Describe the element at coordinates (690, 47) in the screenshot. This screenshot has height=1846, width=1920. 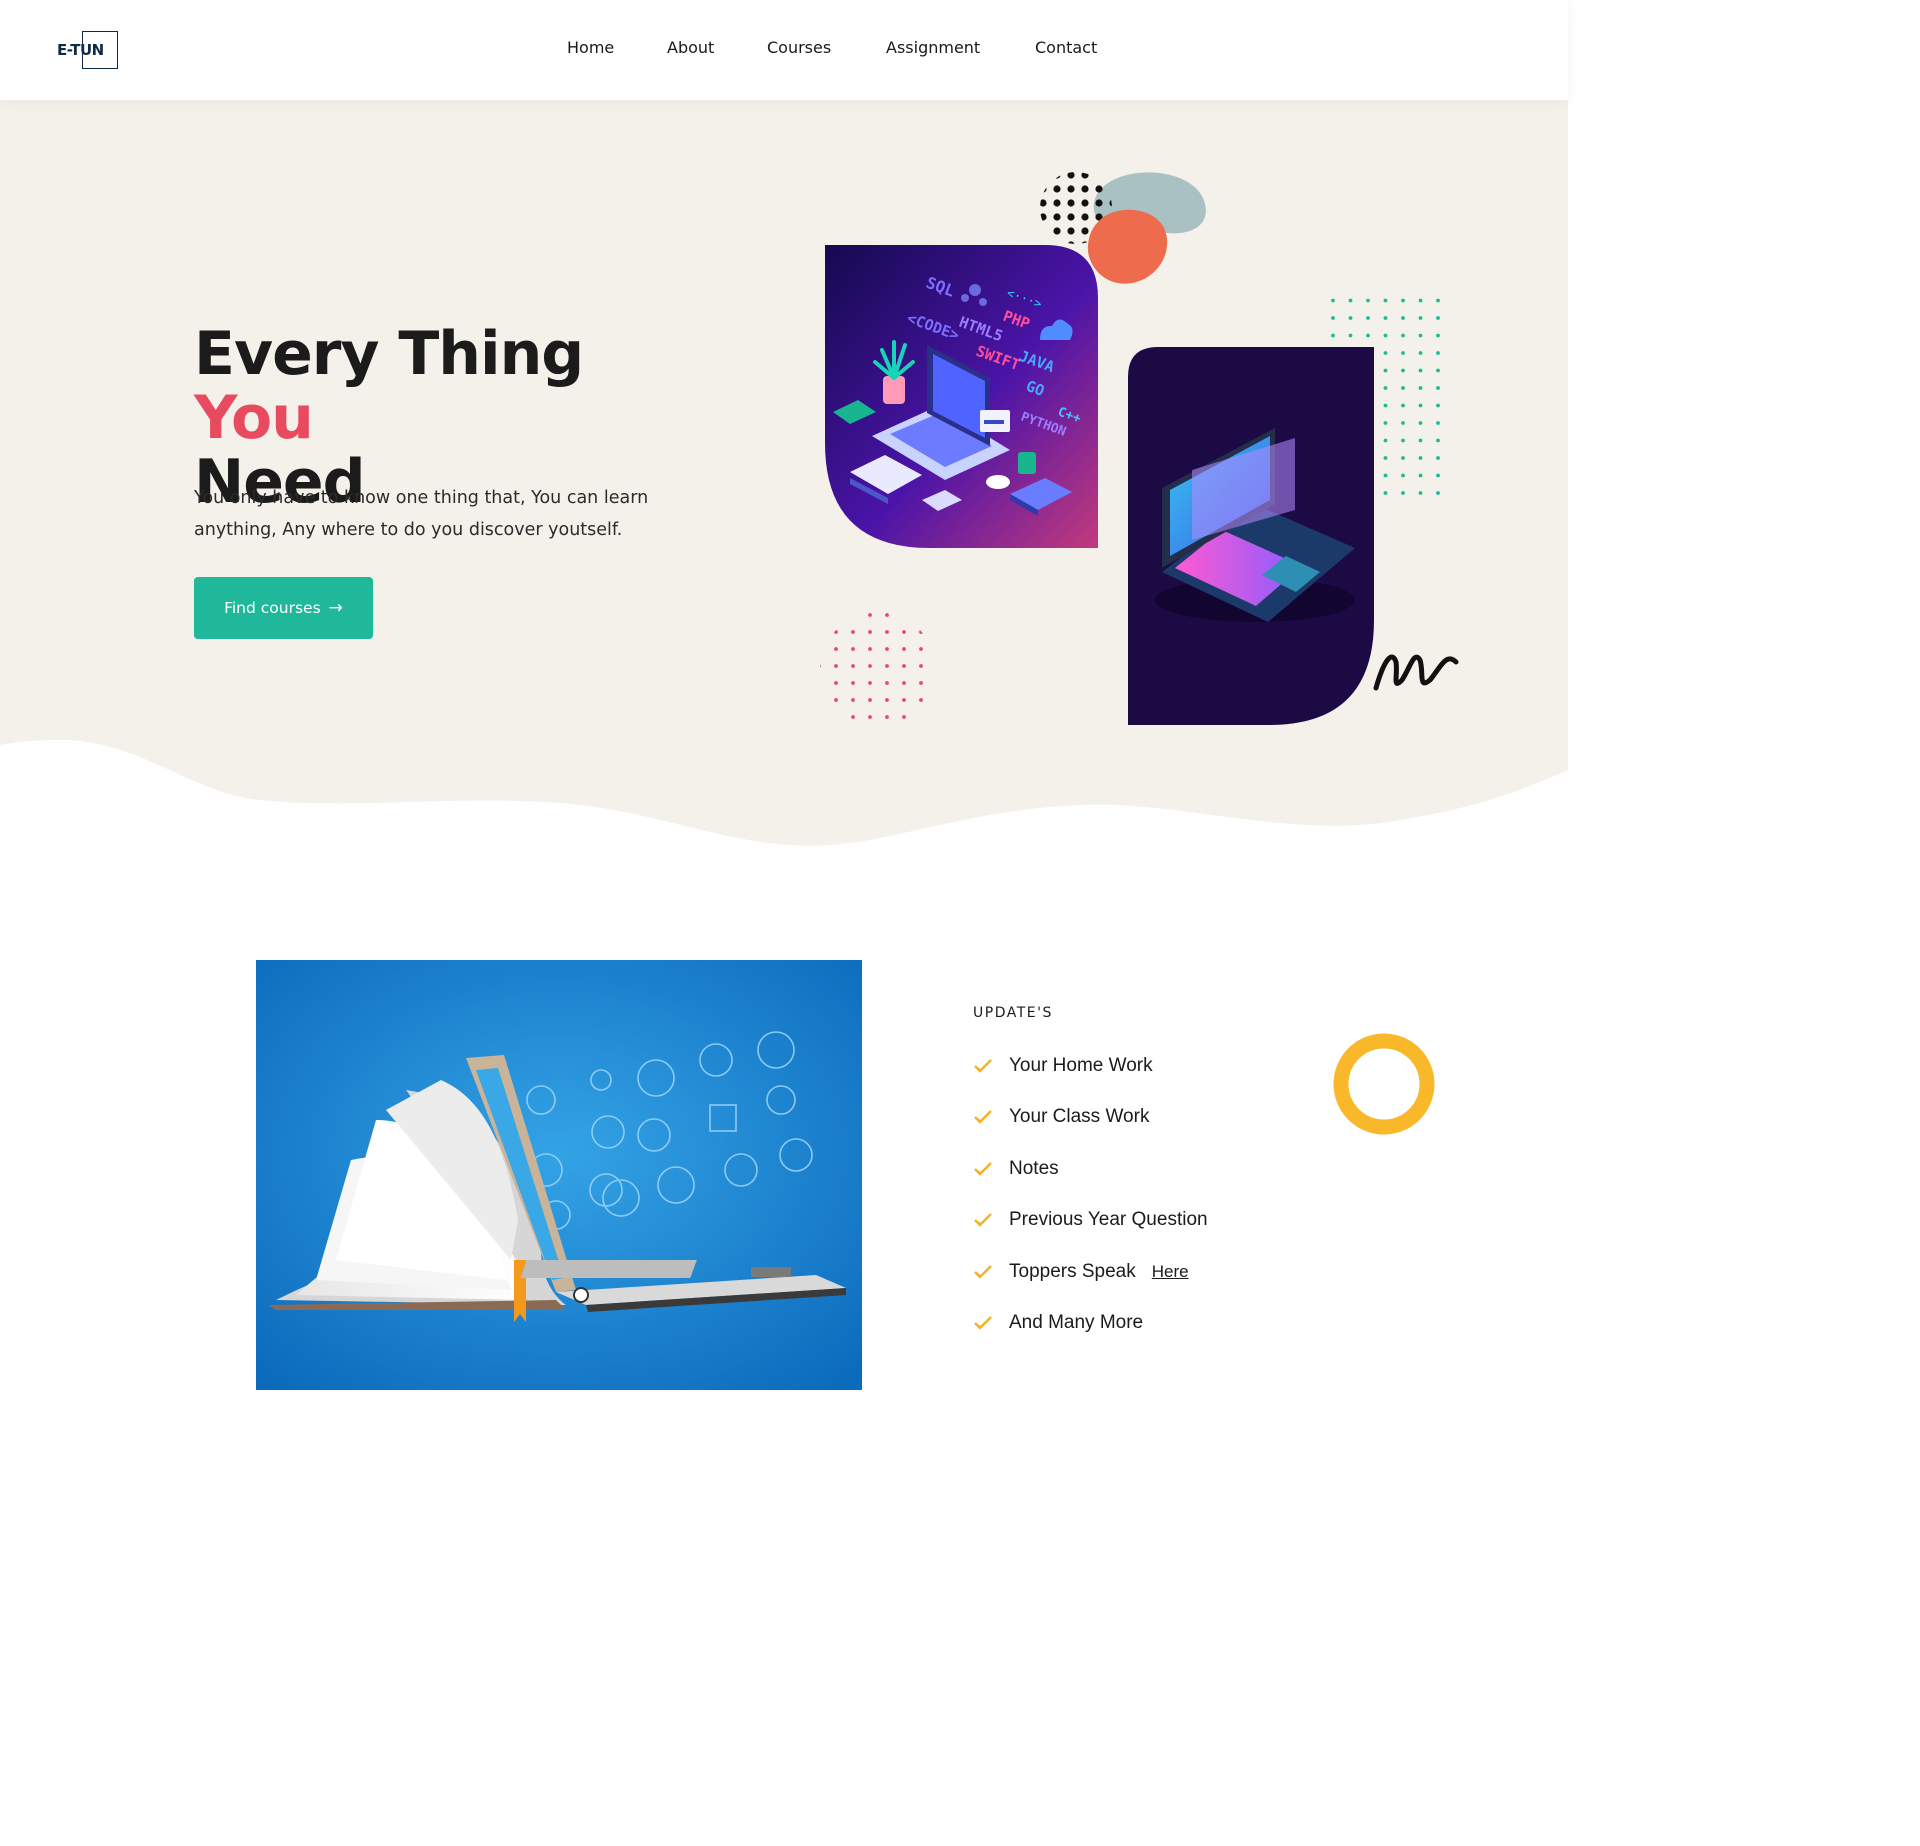
I see `nav-about: About` at that location.